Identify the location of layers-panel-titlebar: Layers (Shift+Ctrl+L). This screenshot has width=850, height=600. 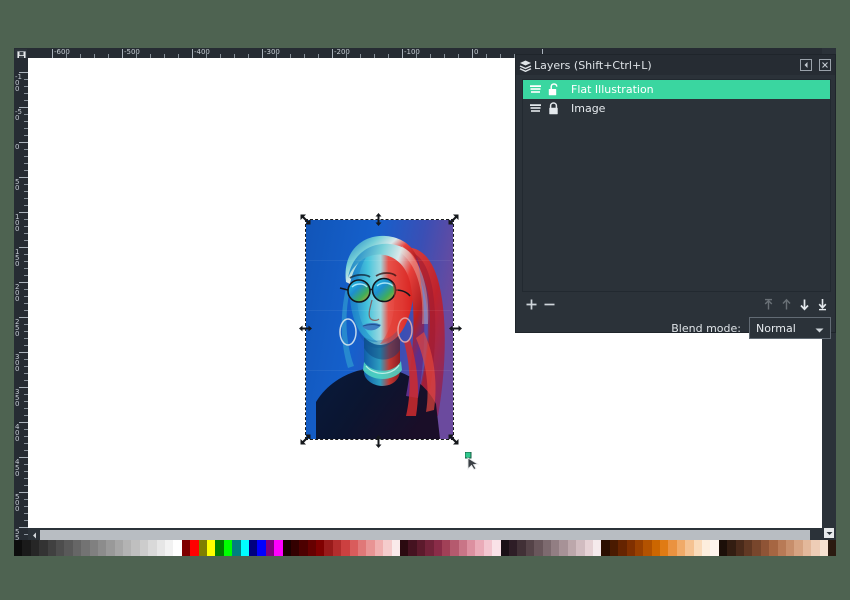
(675, 65).